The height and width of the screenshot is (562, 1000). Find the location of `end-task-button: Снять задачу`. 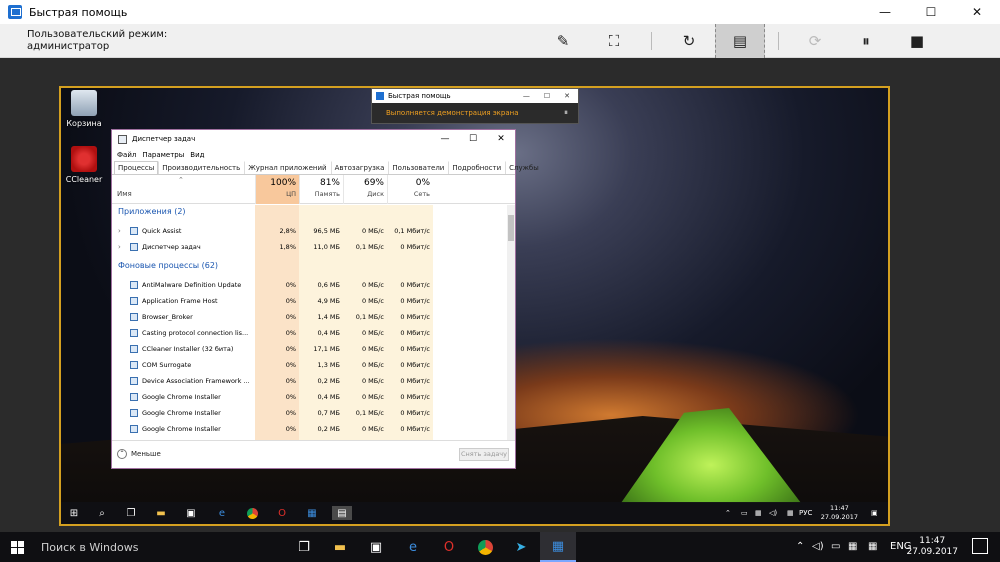

end-task-button: Снять задачу is located at coordinates (484, 454).